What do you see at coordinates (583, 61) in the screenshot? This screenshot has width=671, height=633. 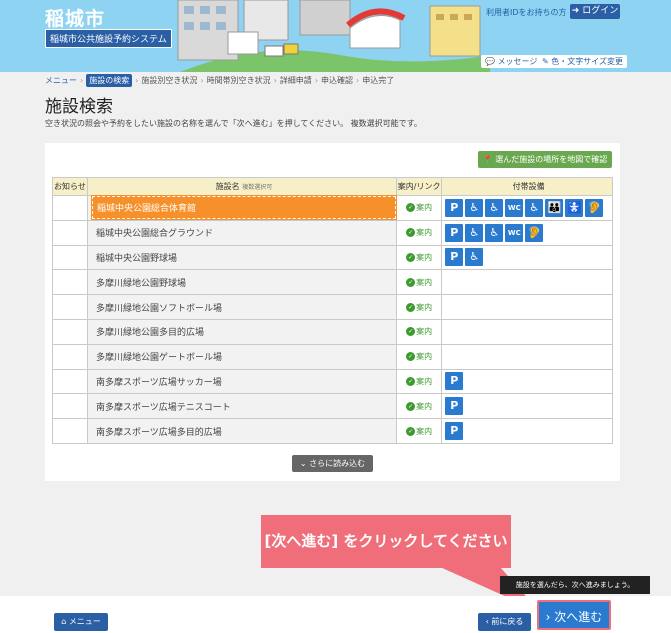 I see `font-settings-button: ✎ 色・文字サイズ変更` at bounding box center [583, 61].